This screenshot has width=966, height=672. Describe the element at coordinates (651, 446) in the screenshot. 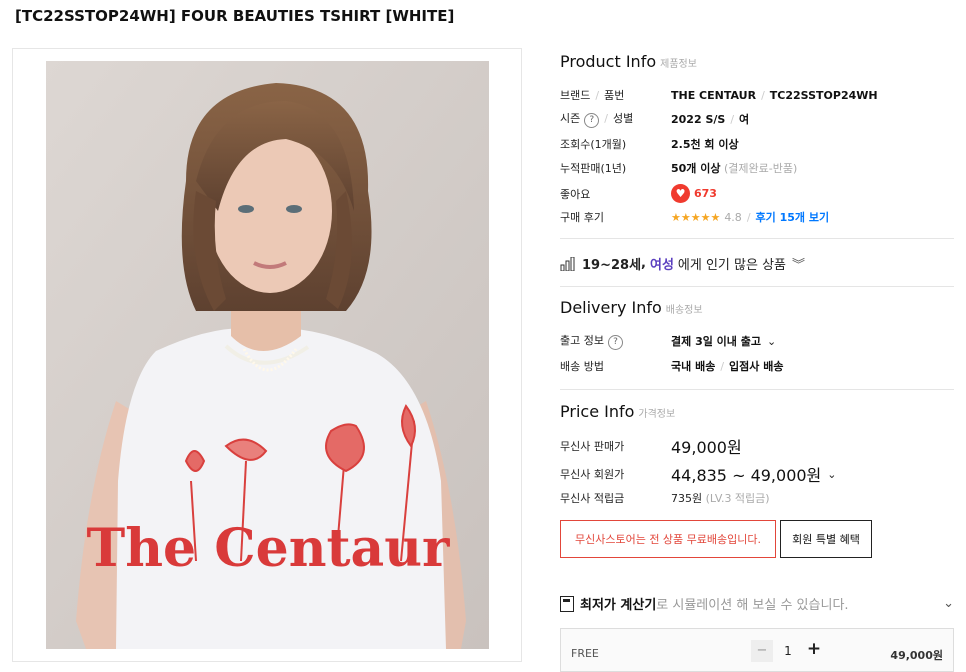

I see `sale-price-row: 무신사 판매가 49,000원` at that location.